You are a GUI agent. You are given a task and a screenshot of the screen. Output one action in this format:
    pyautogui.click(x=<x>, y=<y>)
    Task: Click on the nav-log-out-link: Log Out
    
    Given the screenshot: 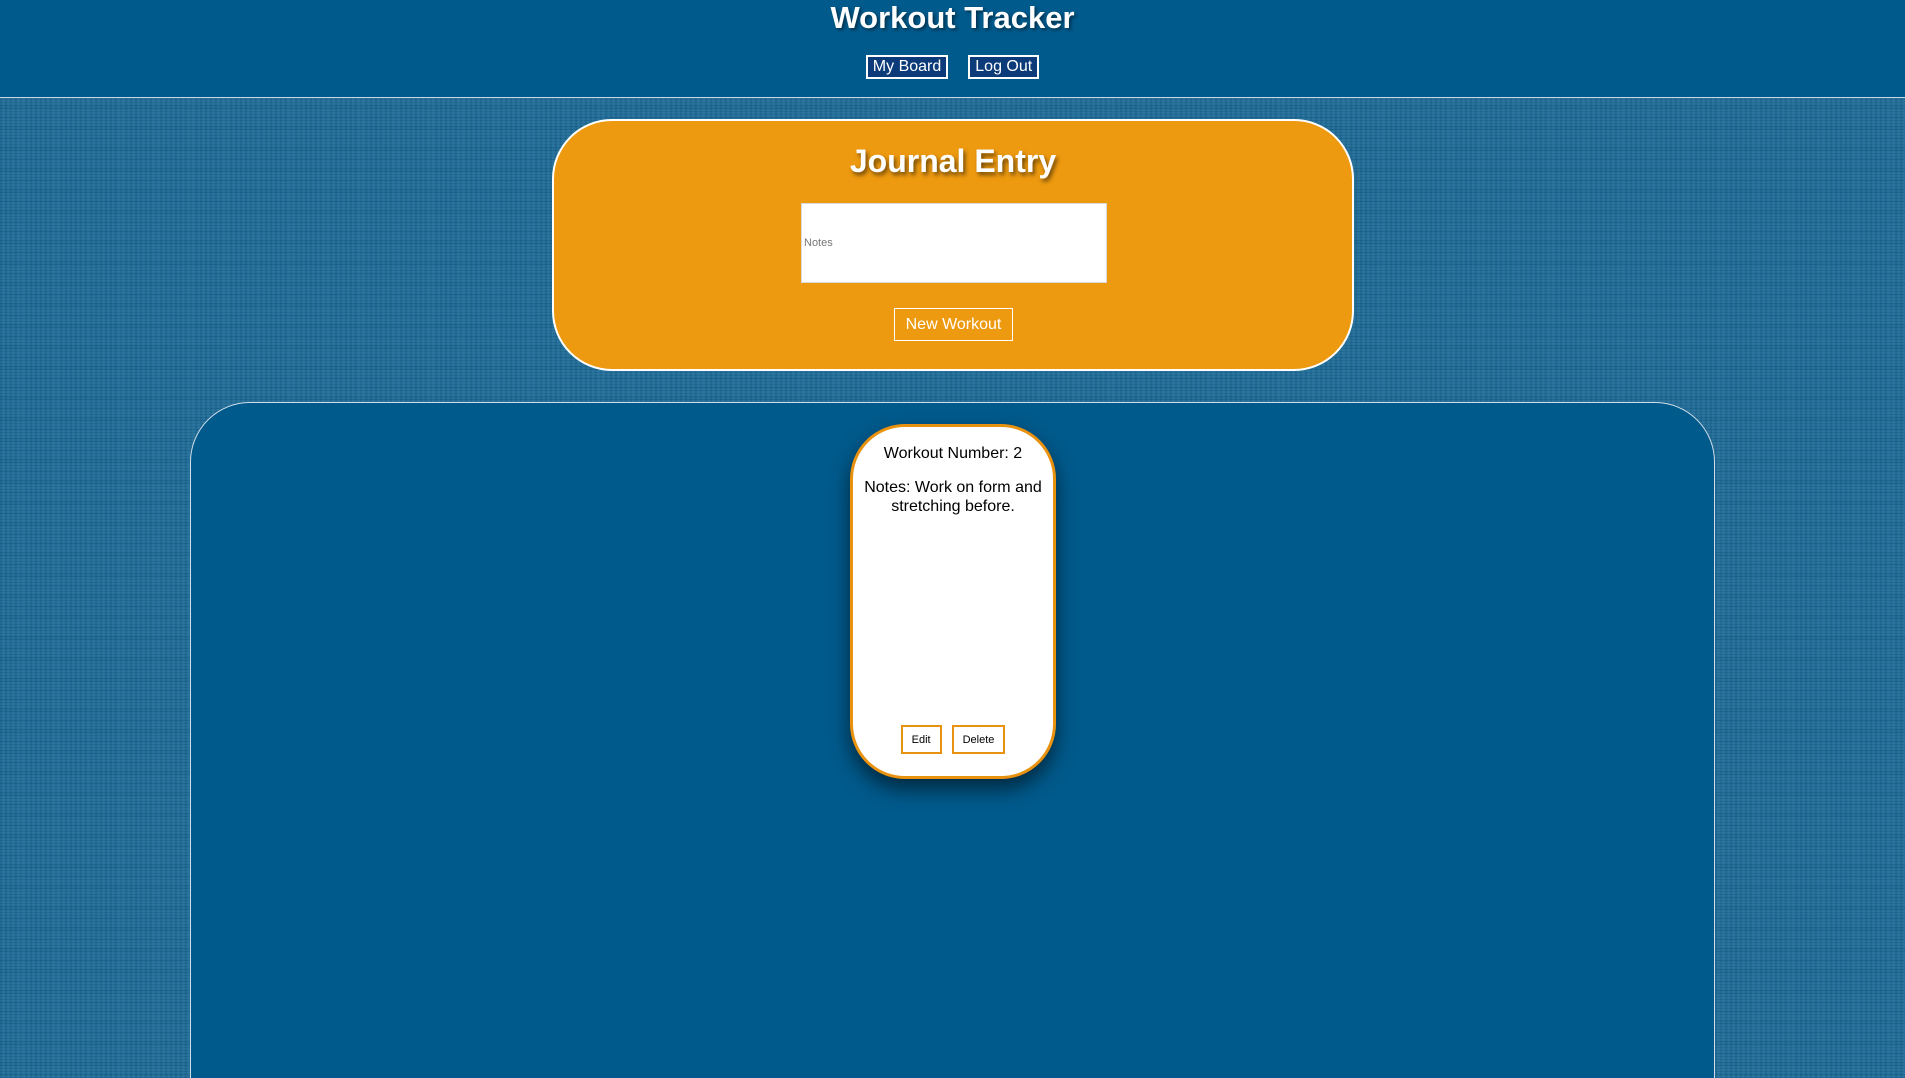 What is the action you would take?
    pyautogui.click(x=1004, y=67)
    